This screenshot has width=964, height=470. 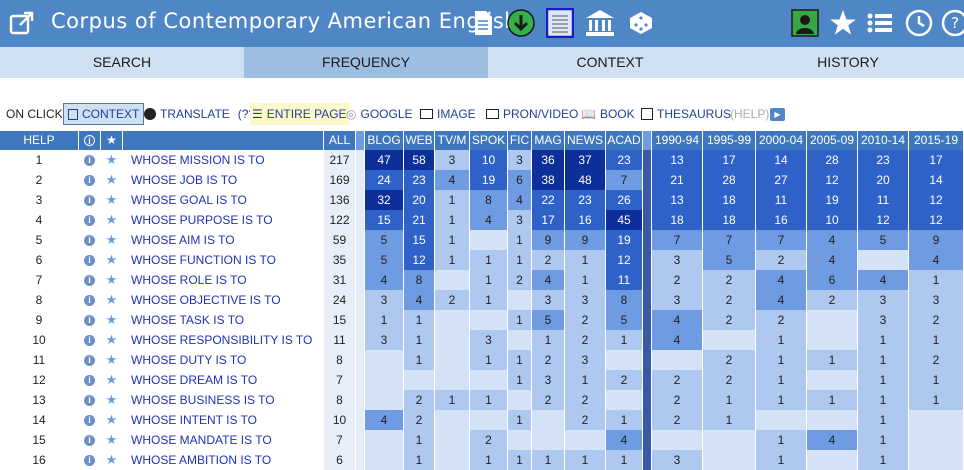 I want to click on genre-count: 32, so click(x=384, y=200).